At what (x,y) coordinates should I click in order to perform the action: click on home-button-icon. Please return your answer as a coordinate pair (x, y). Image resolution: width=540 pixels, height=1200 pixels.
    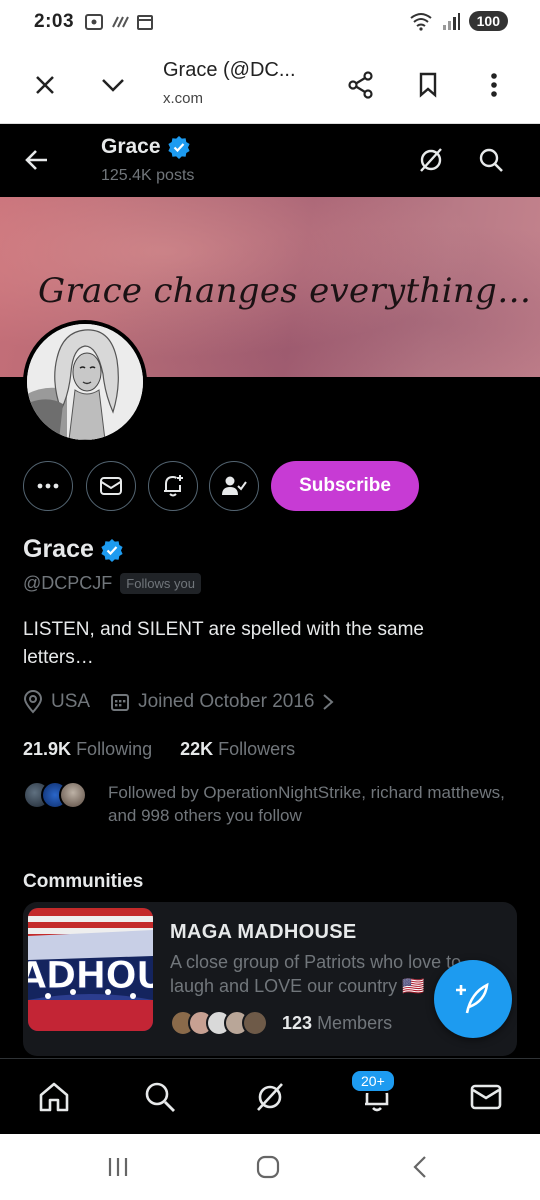
    Looking at the image, I should click on (268, 1167).